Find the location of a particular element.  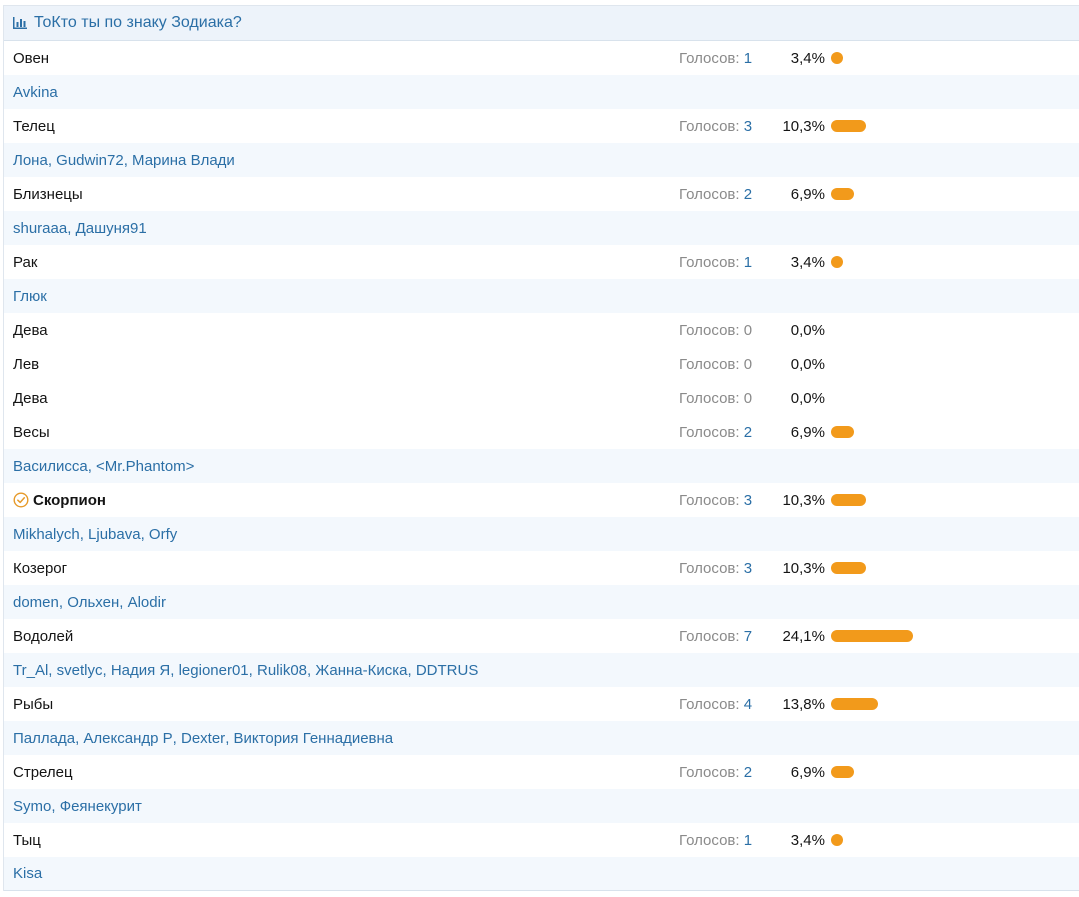

poll-option-row: Рак Голосов: 1 3,4% is located at coordinates (541, 262).